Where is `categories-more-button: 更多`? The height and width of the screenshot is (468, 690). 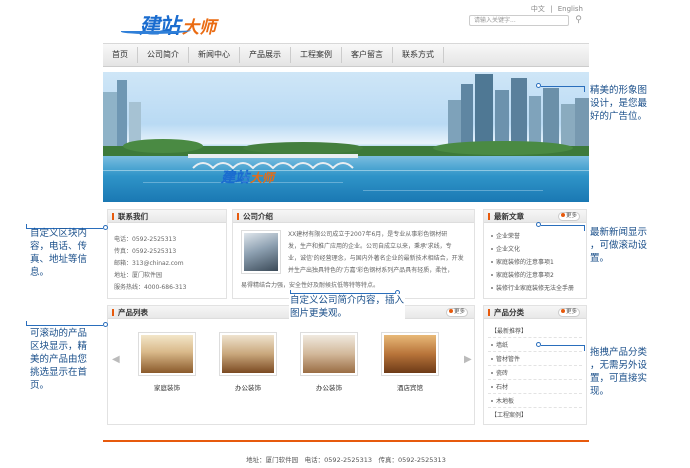 categories-more-button: 更多 is located at coordinates (569, 312).